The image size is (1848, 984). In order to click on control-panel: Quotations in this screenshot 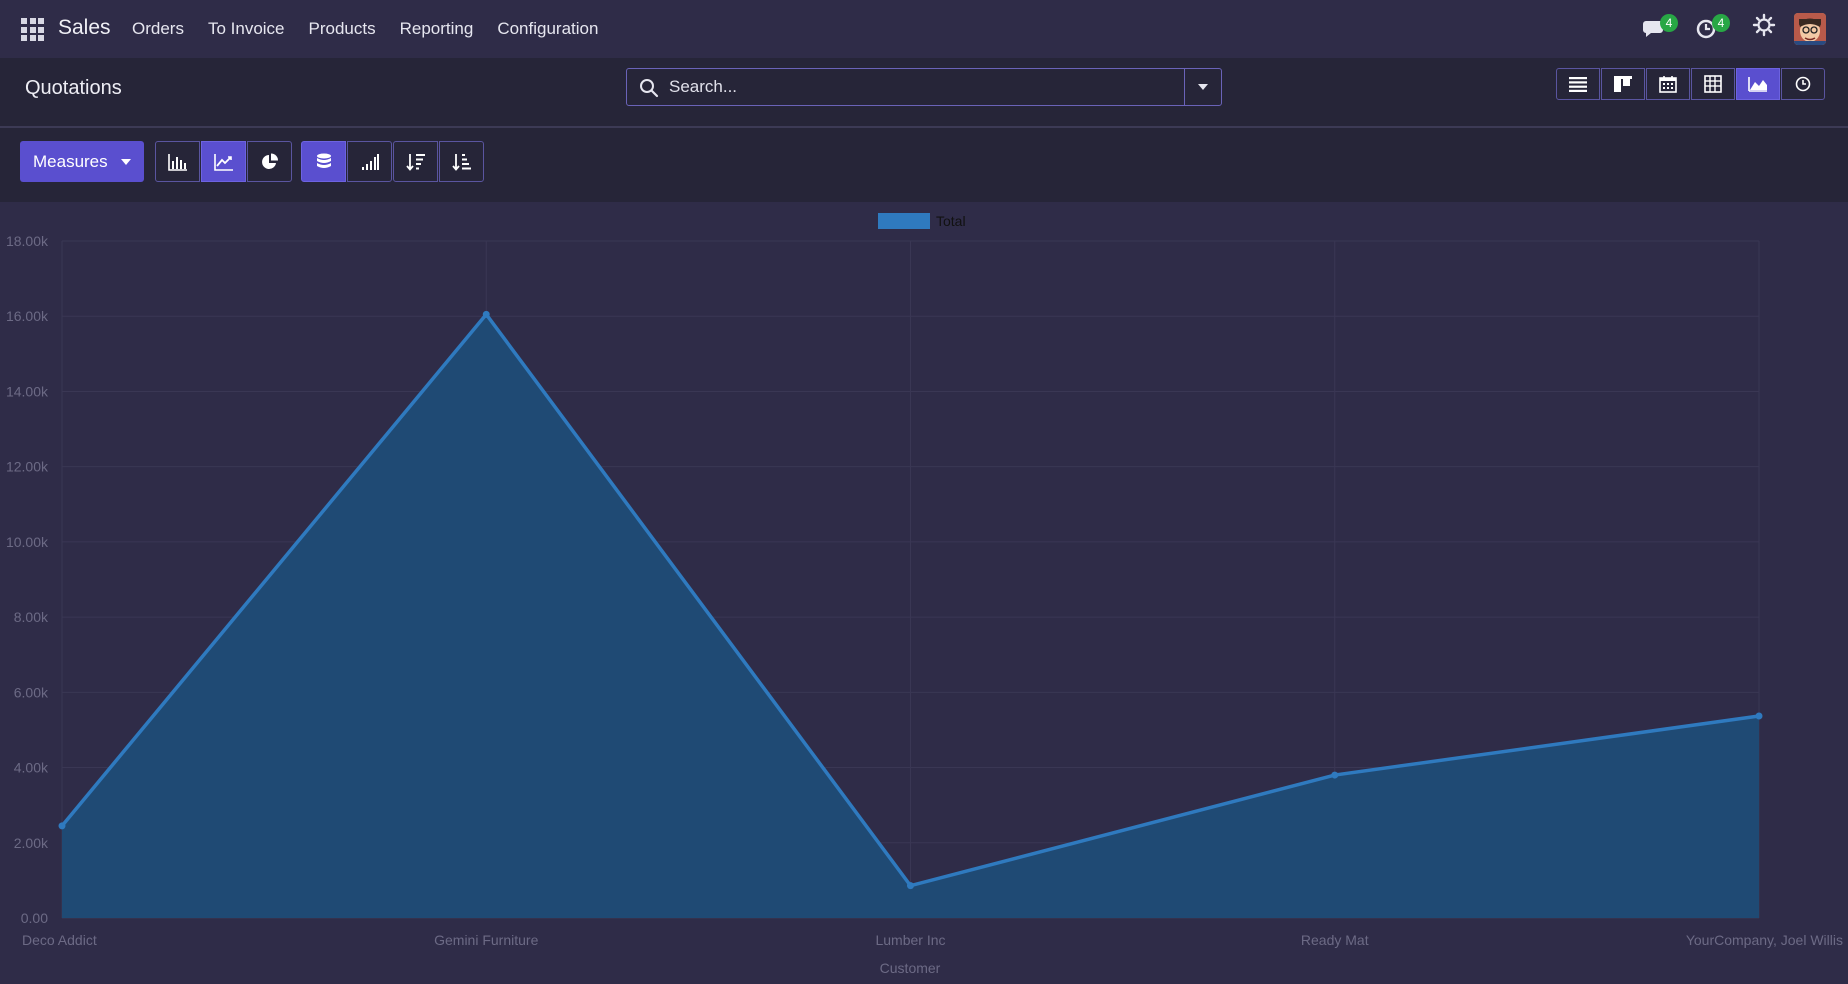, I will do `click(924, 93)`.